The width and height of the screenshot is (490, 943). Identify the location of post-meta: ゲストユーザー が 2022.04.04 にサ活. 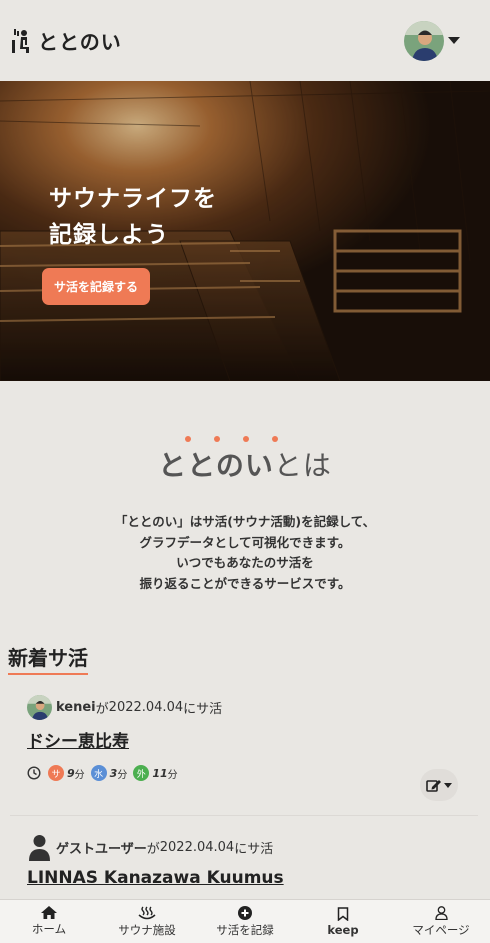
(258, 847).